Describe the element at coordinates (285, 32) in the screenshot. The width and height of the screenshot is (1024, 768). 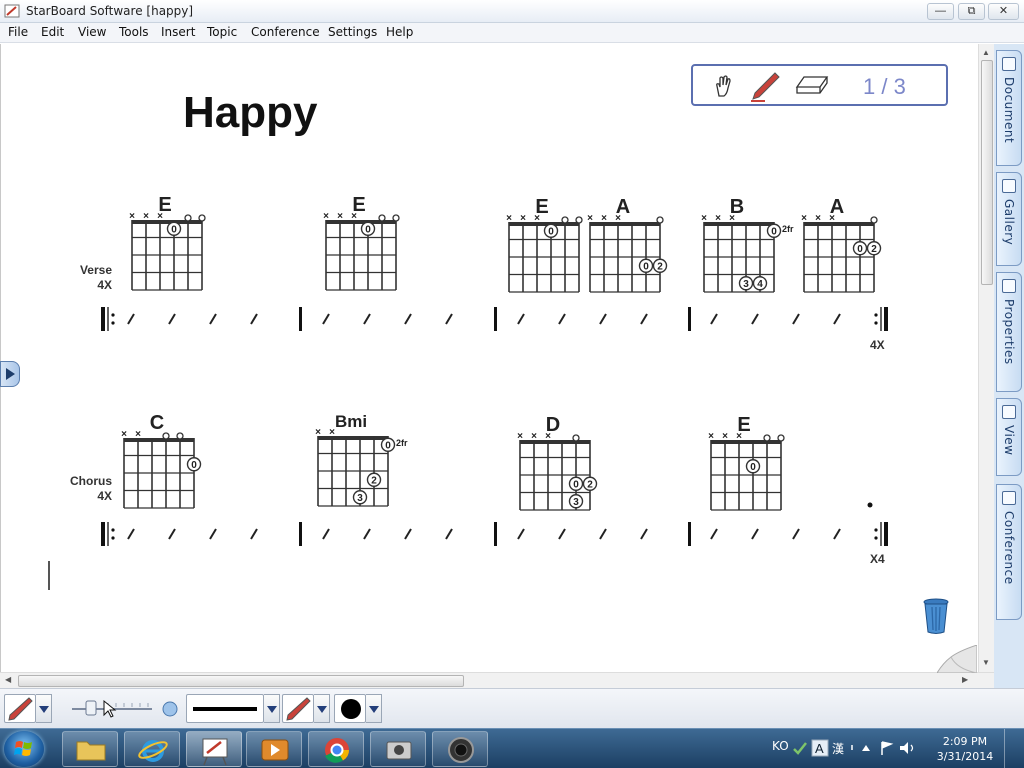
I see `menu-conference: Conference` at that location.